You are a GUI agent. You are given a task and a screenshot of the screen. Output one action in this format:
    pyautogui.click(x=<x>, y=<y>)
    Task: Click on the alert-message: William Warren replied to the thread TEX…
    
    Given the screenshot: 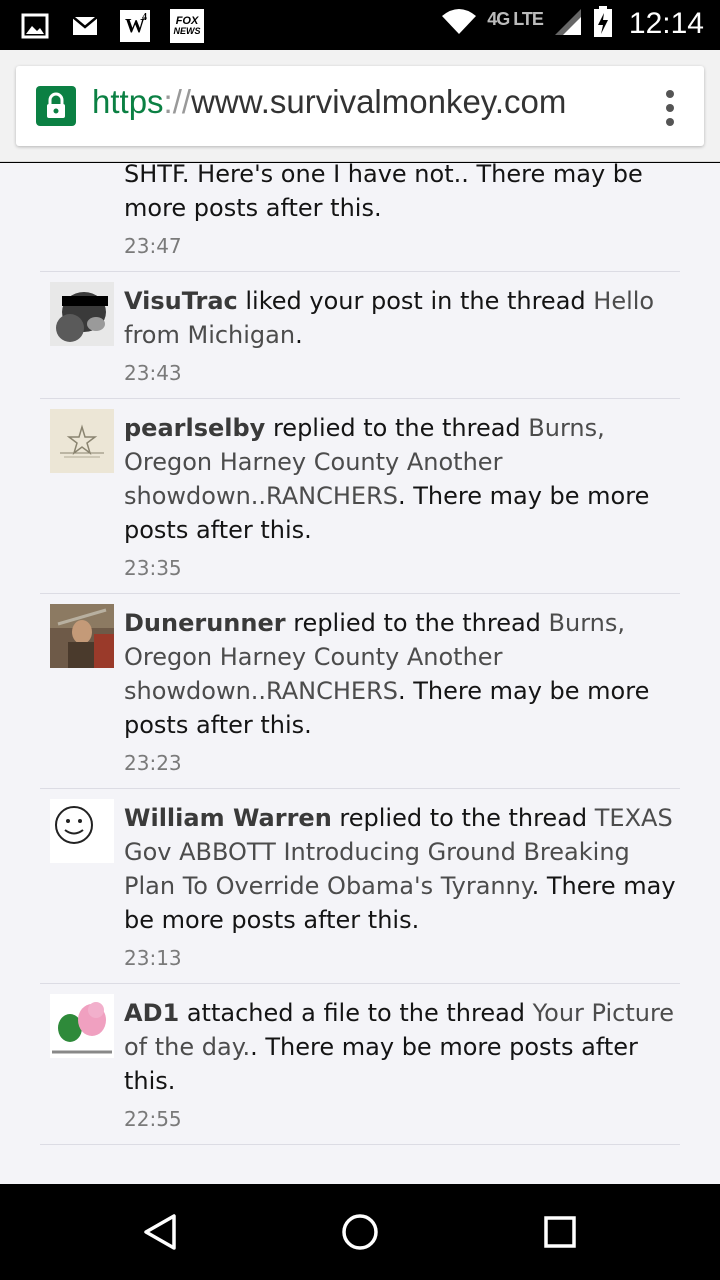 What is the action you would take?
    pyautogui.click(x=402, y=869)
    